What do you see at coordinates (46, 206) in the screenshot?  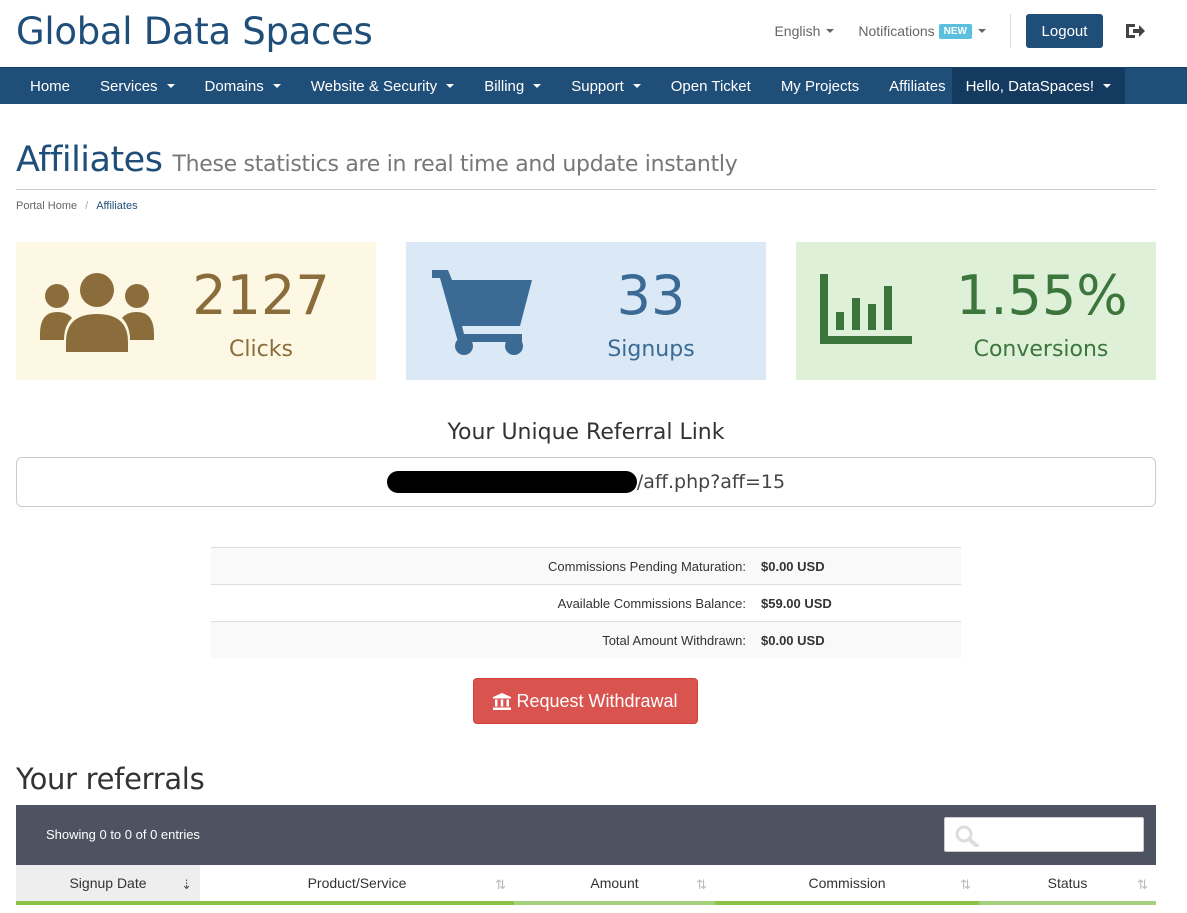 I see `breadcrumb-portal-home: Portal Home` at bounding box center [46, 206].